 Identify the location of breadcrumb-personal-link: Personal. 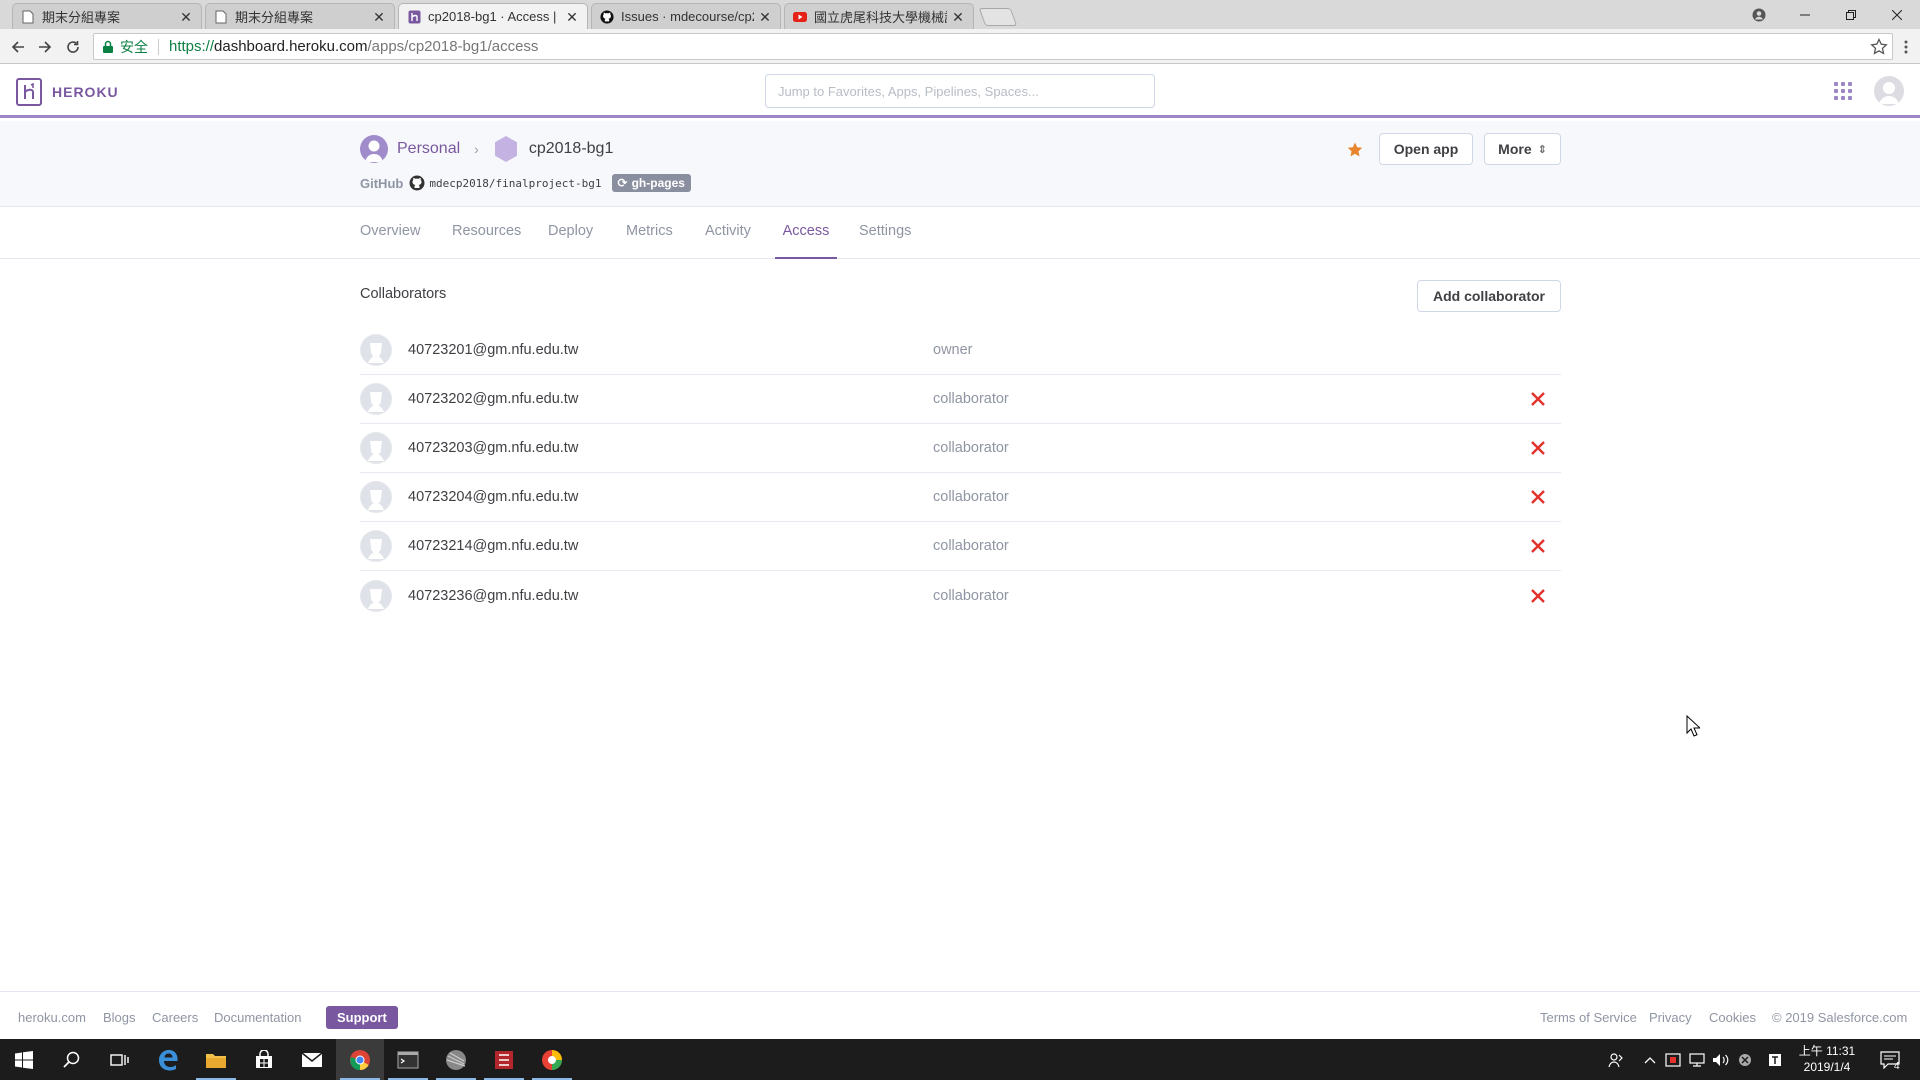
(428, 149).